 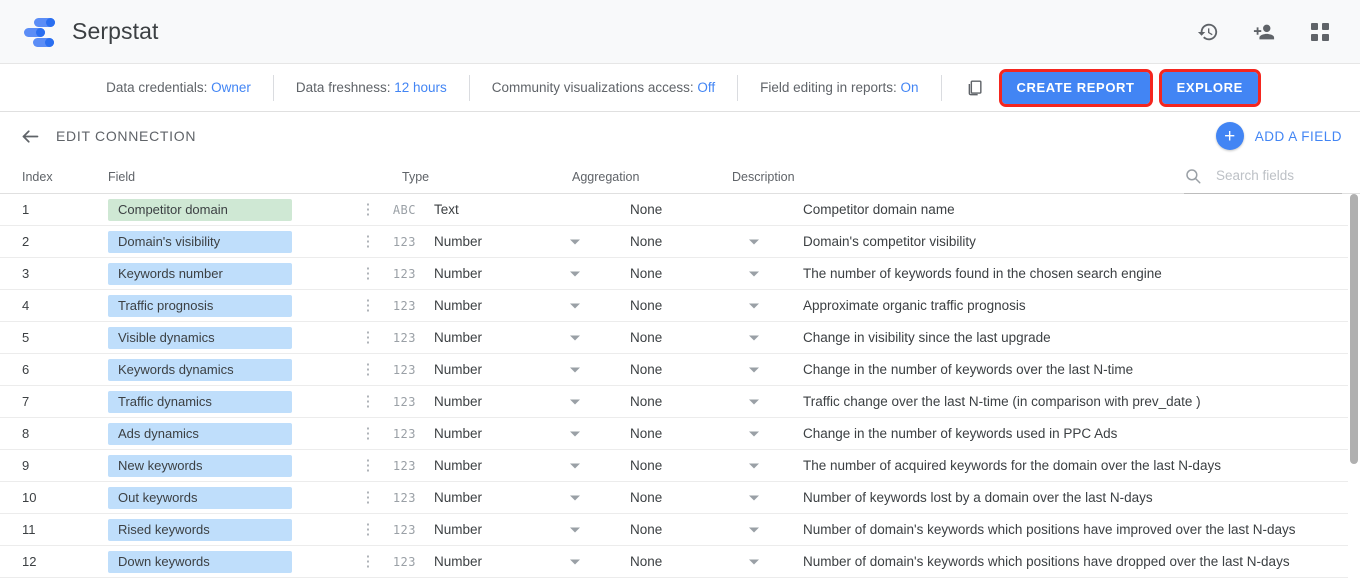 What do you see at coordinates (200, 241) in the screenshot?
I see `field-chip: Domain's visibility` at bounding box center [200, 241].